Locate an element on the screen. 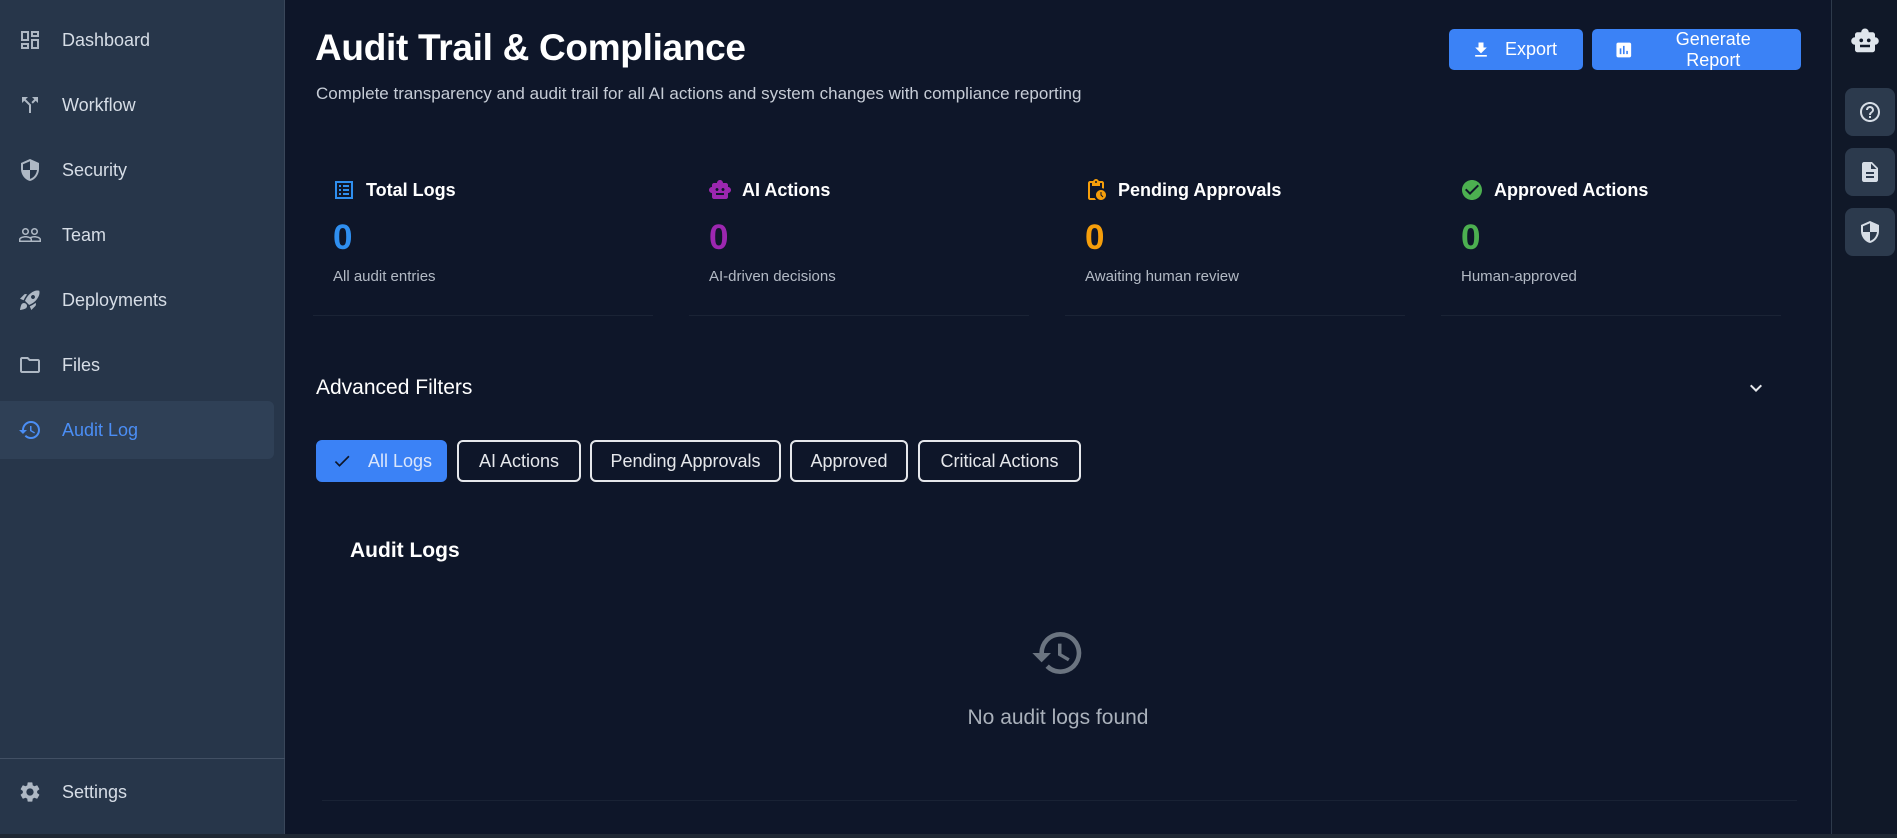 The width and height of the screenshot is (1897, 838). check-icon is located at coordinates (342, 461).